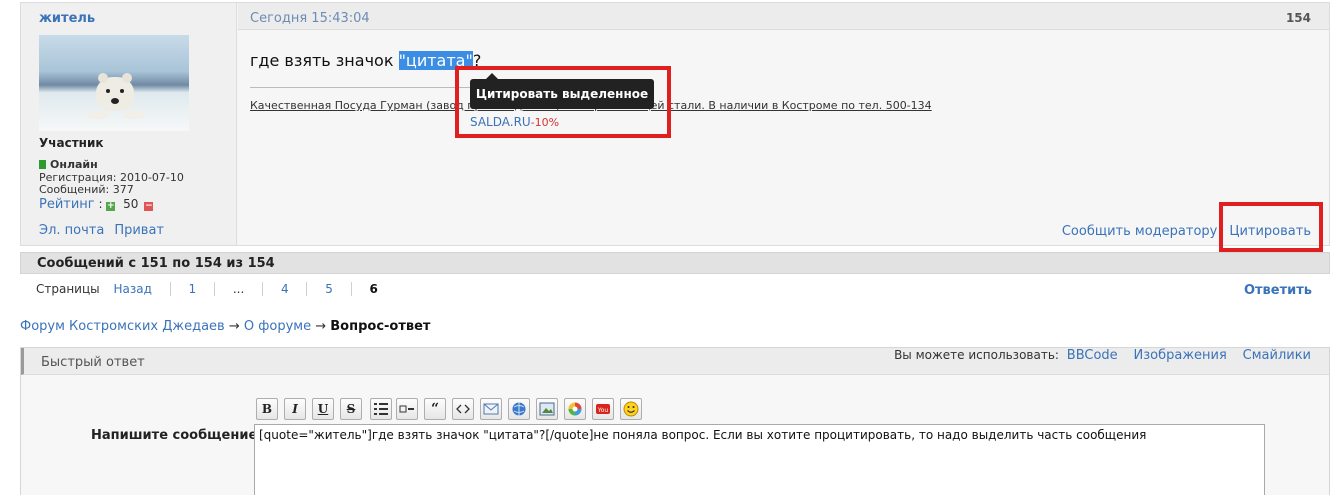 The image size is (1336, 495). Describe the element at coordinates (783, 16) in the screenshot. I see `post-header: Сегодня 15:43:04 154` at that location.